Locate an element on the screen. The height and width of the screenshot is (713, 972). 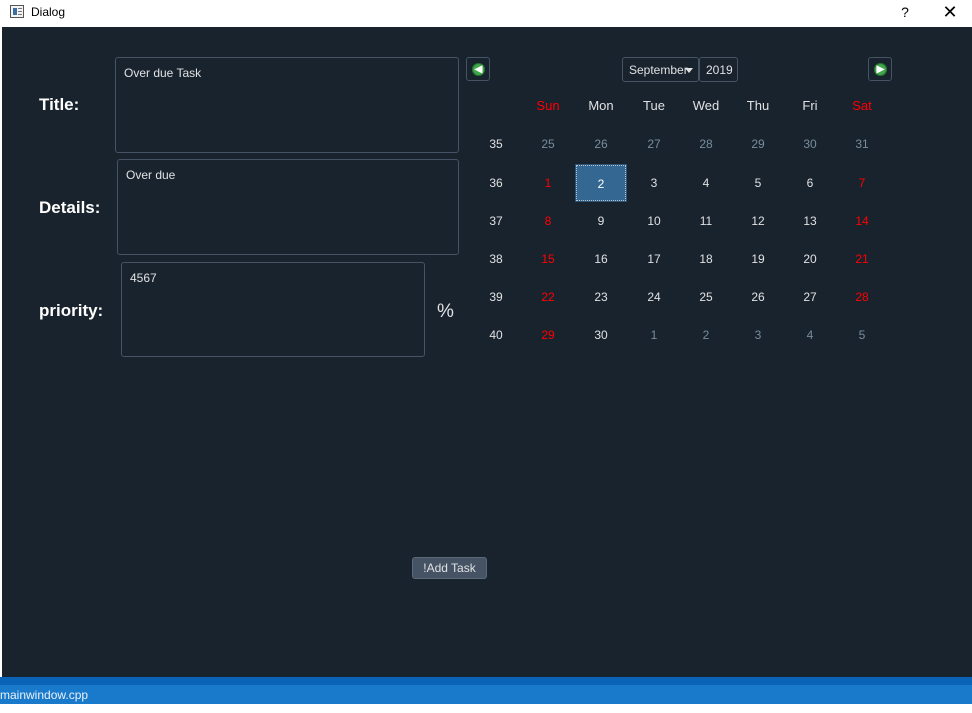
title-label: Title: is located at coordinates (59, 104).